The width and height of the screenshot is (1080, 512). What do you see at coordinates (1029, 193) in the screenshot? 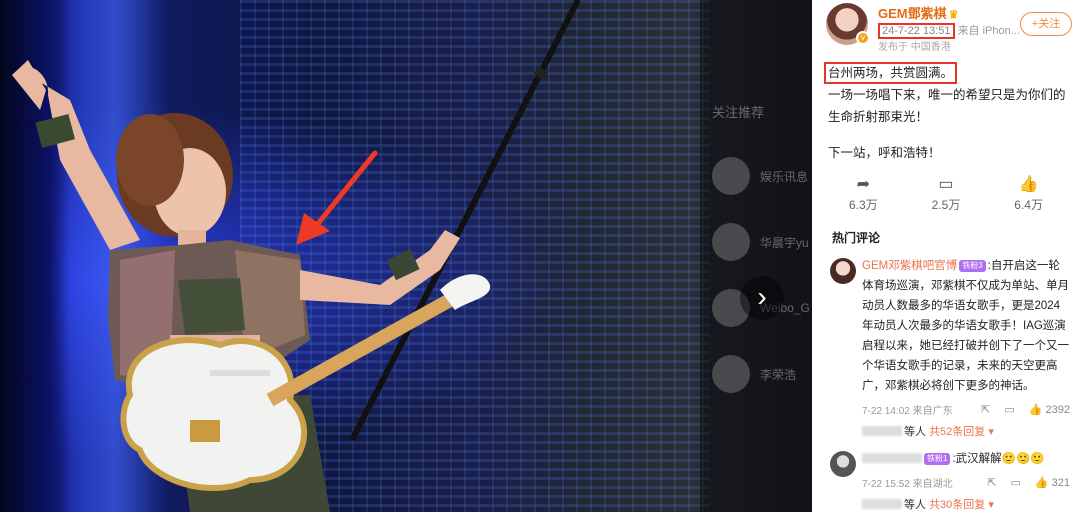
I see `like-button: 👍 6.4万` at bounding box center [1029, 193].